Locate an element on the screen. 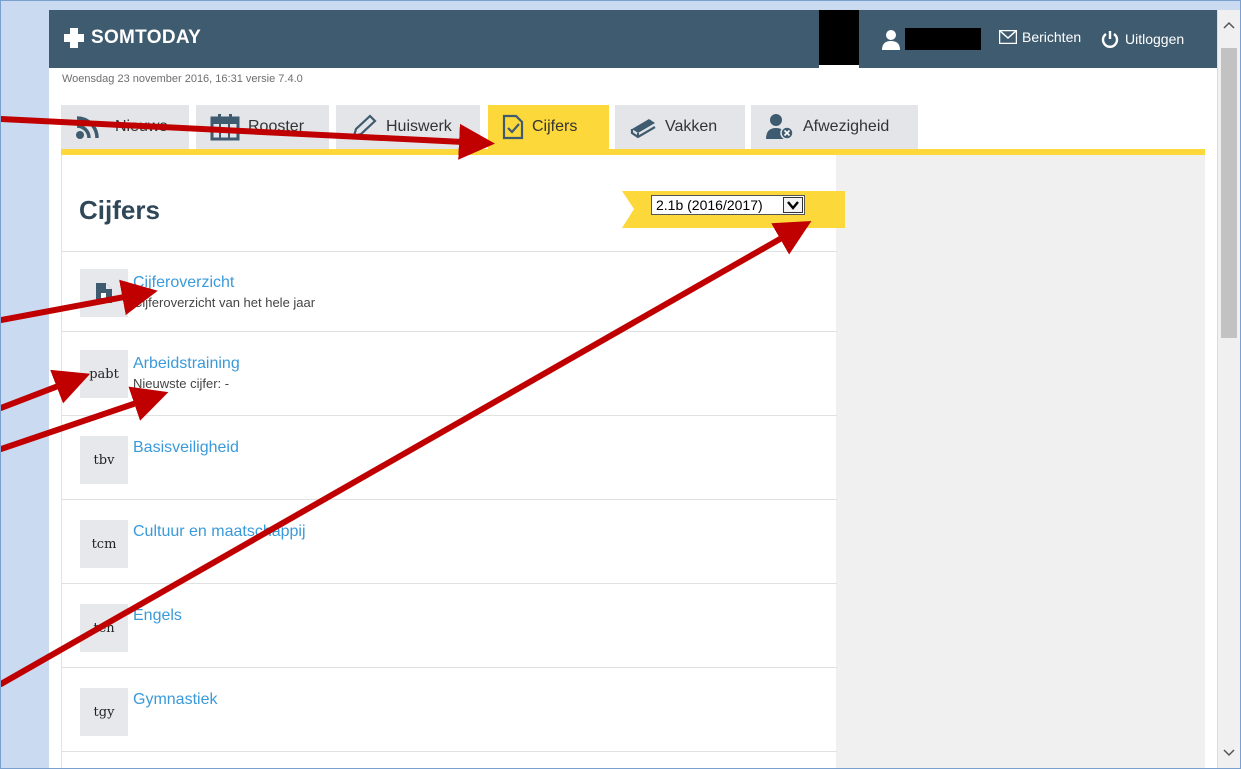 The height and width of the screenshot is (769, 1241). subject-avatar: tcm is located at coordinates (104, 544).